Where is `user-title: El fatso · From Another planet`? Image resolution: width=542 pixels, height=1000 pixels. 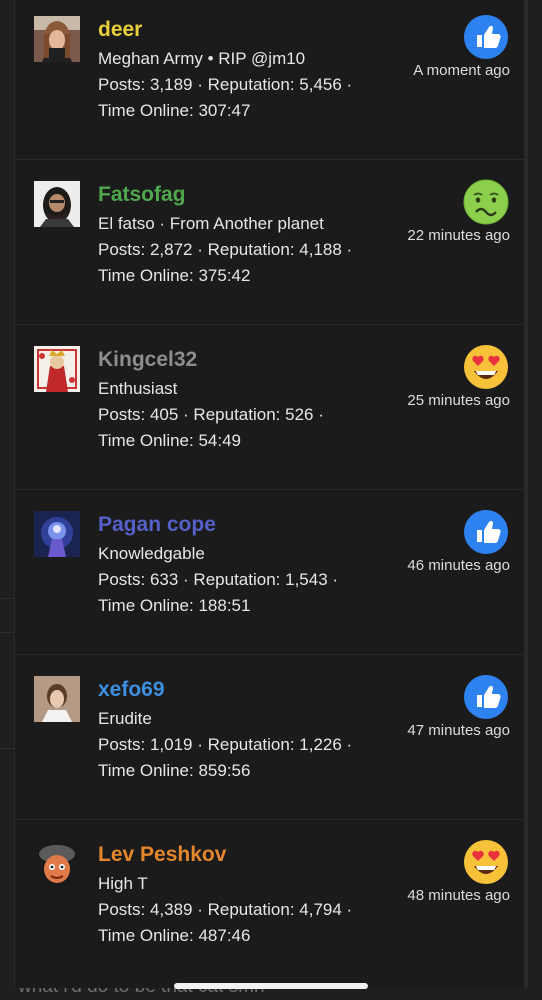
user-title: El fatso · From Another planet is located at coordinates (211, 223).